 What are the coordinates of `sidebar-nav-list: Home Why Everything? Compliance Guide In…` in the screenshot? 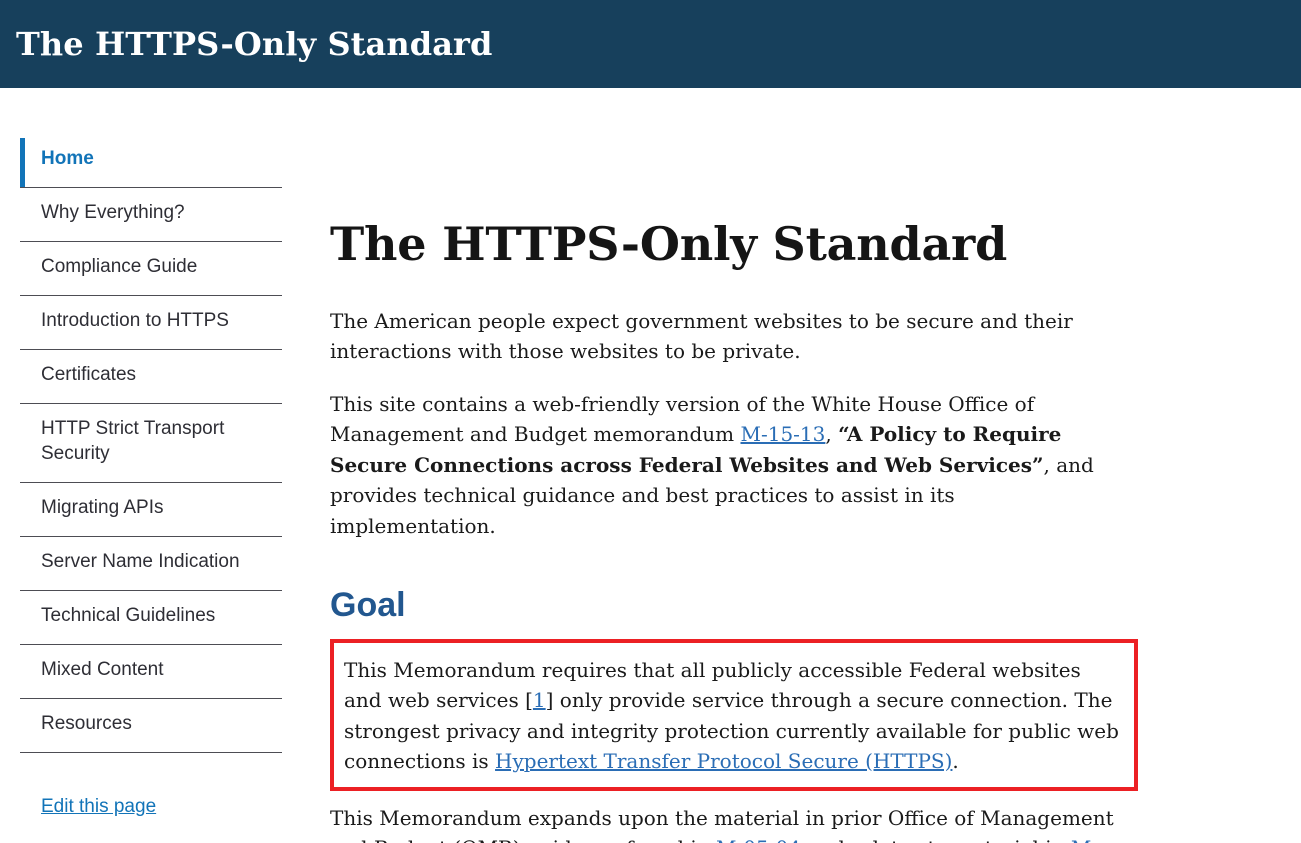 It's located at (151, 445).